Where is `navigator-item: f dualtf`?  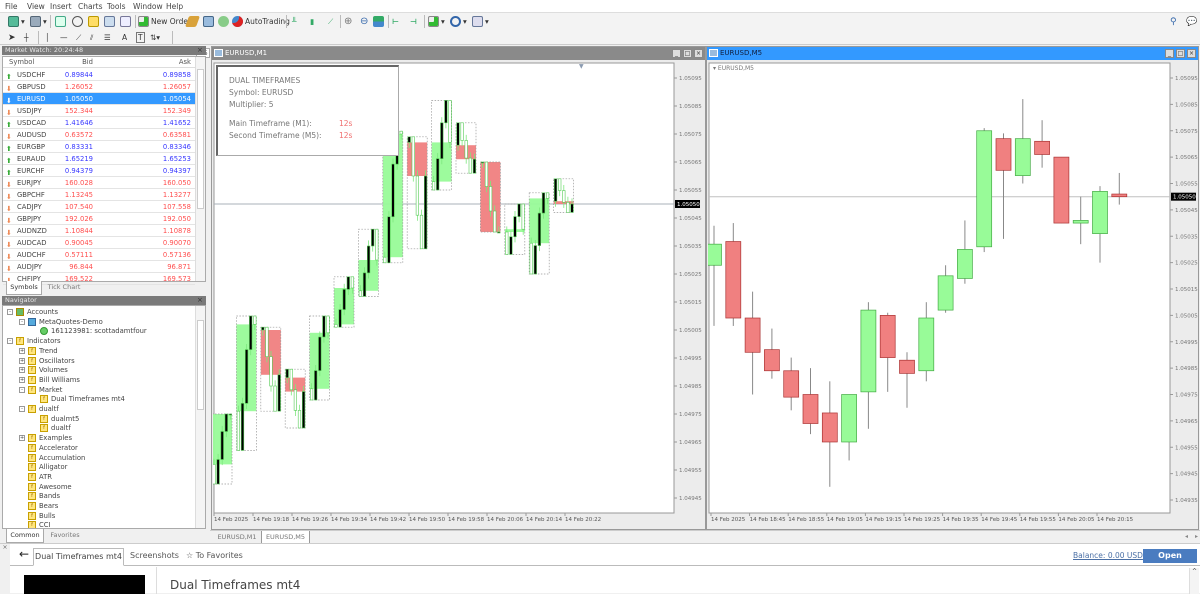
navigator-item: f dualtf is located at coordinates (51, 428).